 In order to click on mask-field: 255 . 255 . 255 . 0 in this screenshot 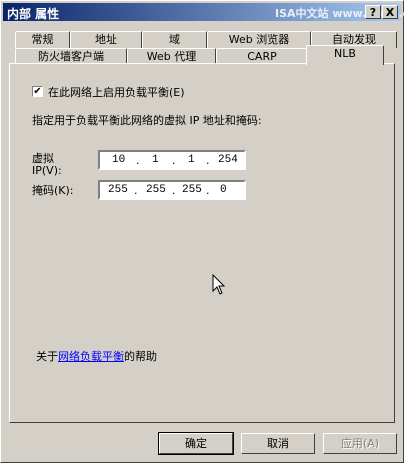, I will do `click(172, 190)`.